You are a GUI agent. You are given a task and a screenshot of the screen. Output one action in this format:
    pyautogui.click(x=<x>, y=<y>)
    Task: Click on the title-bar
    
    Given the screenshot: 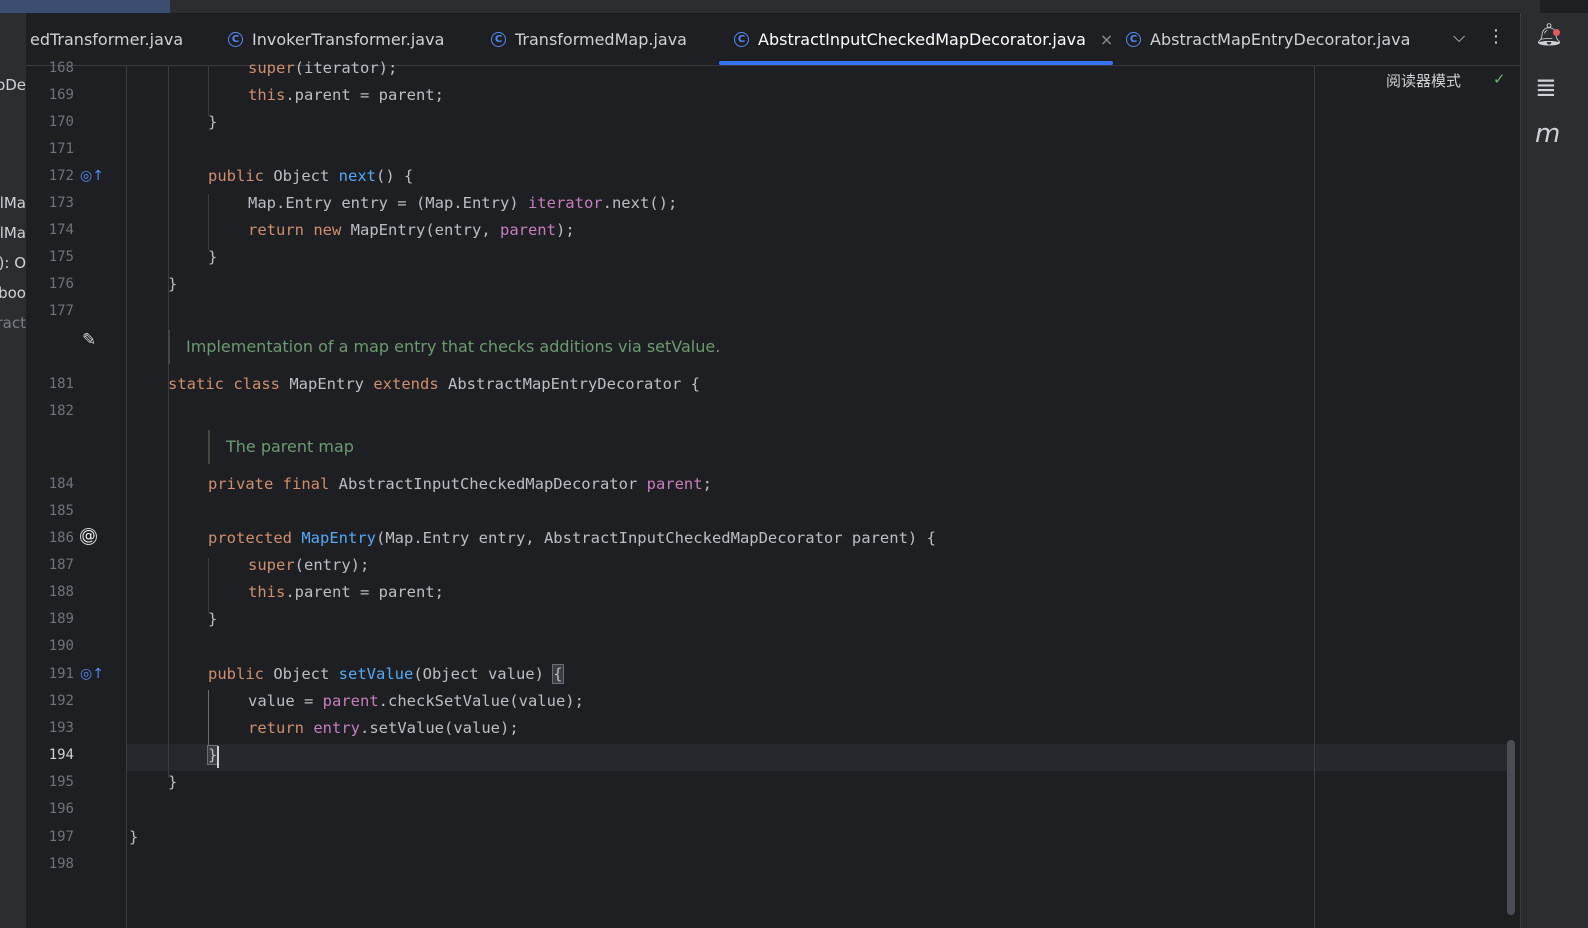 What is the action you would take?
    pyautogui.click(x=770, y=6)
    